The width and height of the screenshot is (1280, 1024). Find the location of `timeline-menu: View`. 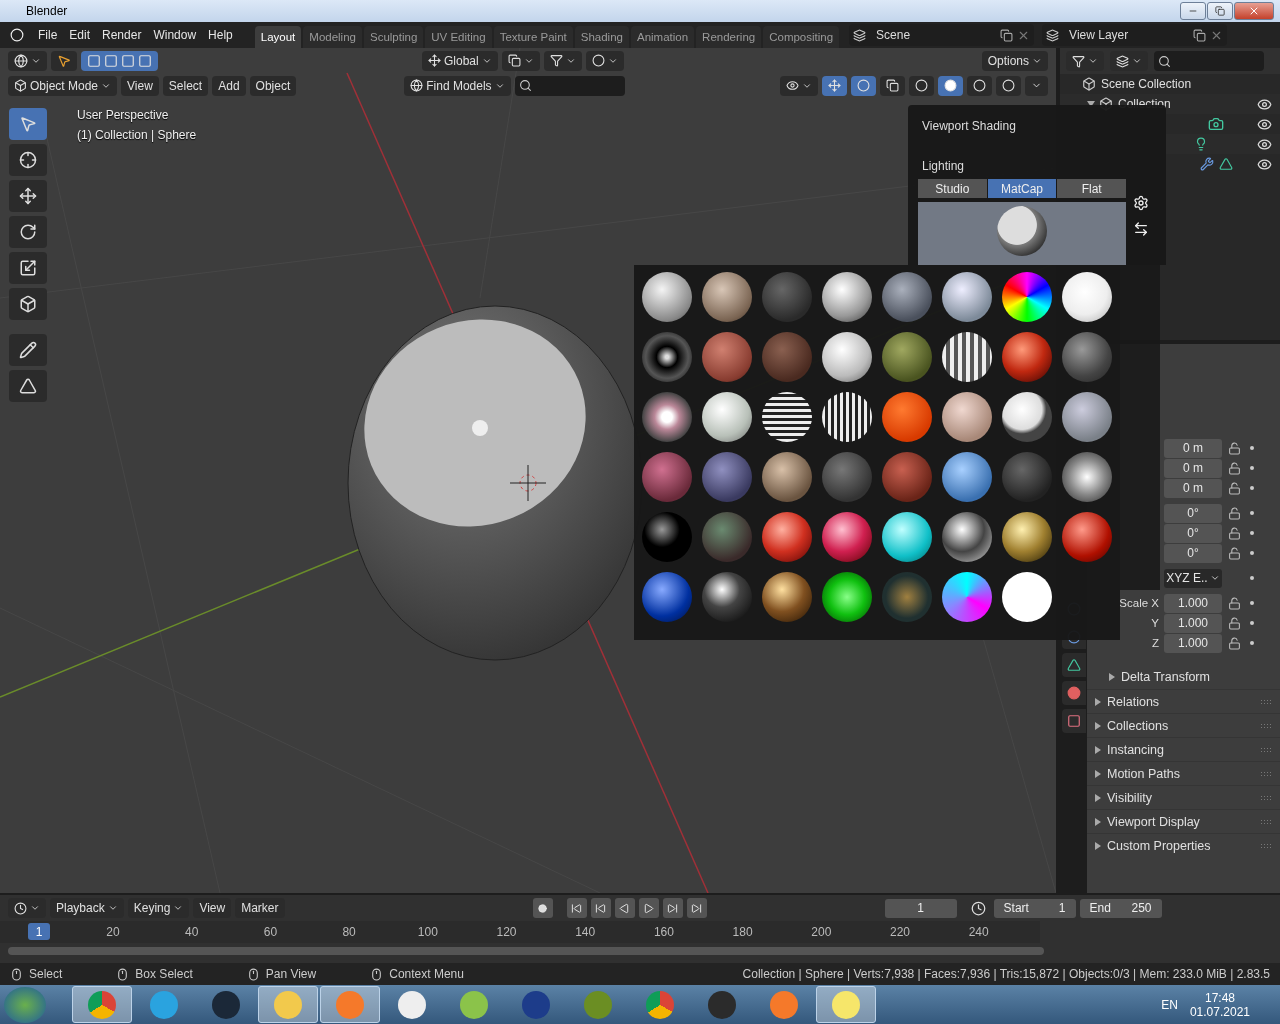

timeline-menu: View is located at coordinates (212, 908).